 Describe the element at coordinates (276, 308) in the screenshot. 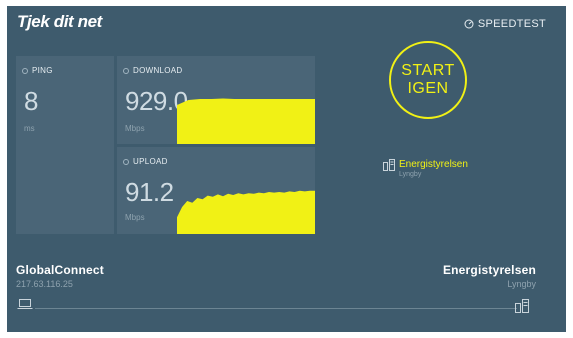

I see `connection-line` at that location.